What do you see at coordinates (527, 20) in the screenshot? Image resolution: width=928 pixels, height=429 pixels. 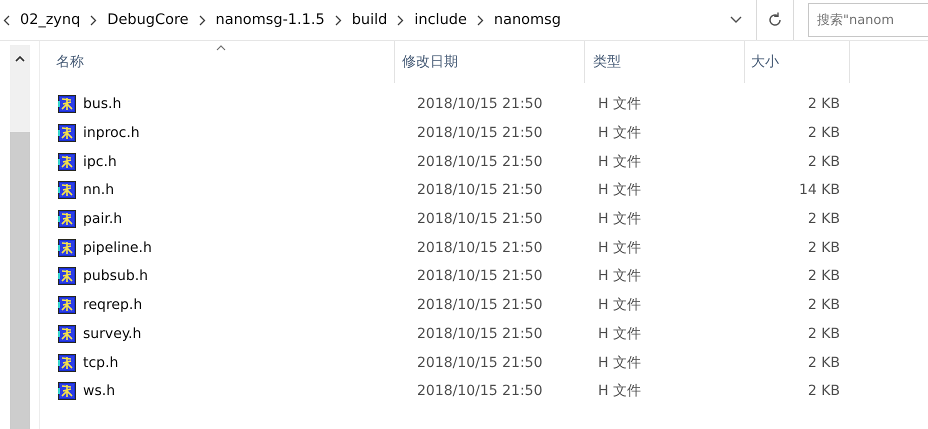 I see `breadcrumb-item: nanomsg` at bounding box center [527, 20].